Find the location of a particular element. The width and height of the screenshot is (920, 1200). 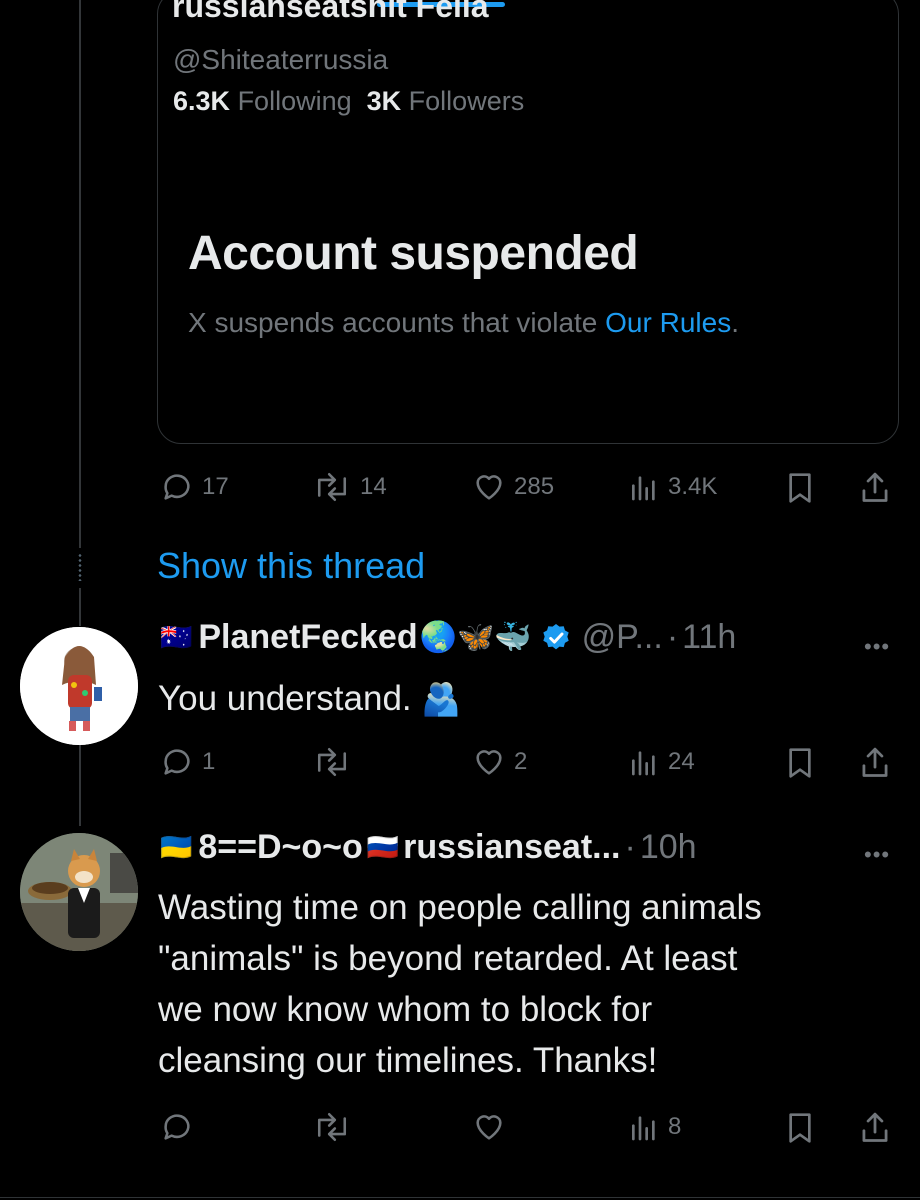

reply2-user-name: 8==D~o~o is located at coordinates (280, 847).